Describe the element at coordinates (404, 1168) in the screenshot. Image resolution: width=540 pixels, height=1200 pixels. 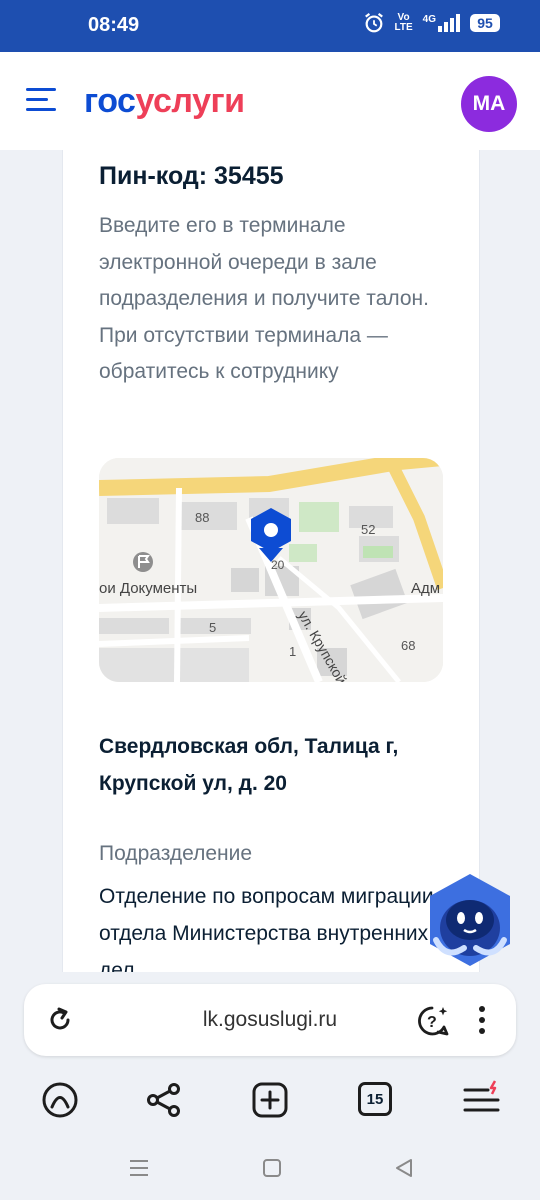
I see `back-icon` at that location.